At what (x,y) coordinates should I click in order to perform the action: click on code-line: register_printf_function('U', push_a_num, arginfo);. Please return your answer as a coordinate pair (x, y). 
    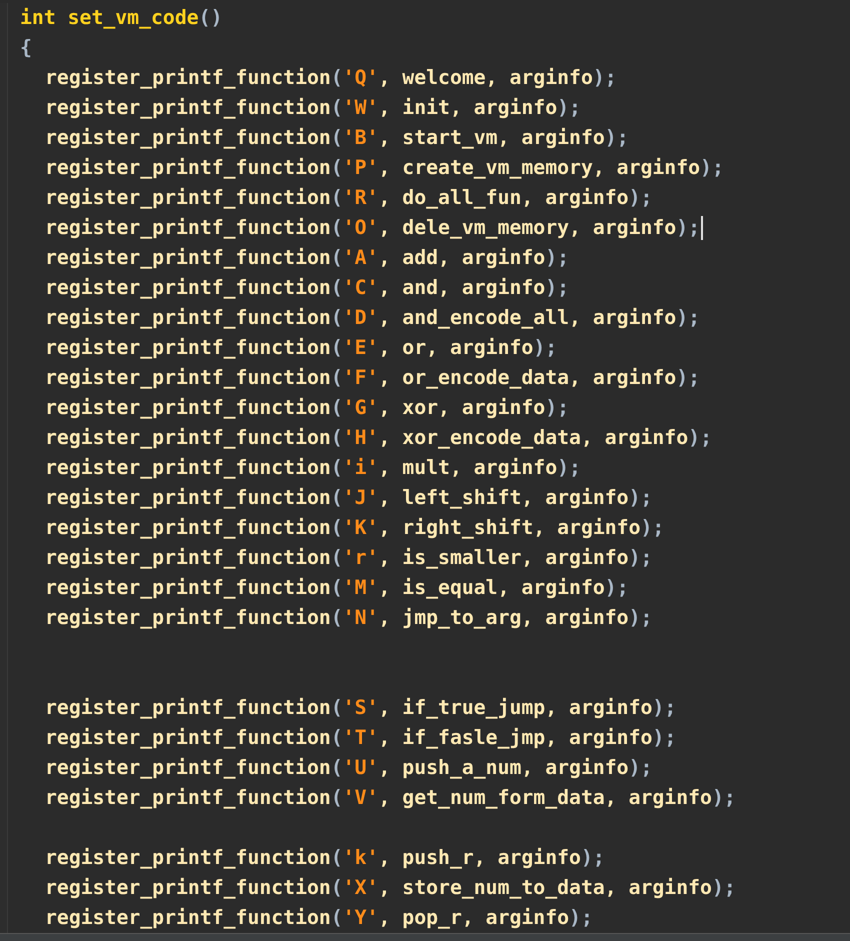
    Looking at the image, I should click on (348, 768).